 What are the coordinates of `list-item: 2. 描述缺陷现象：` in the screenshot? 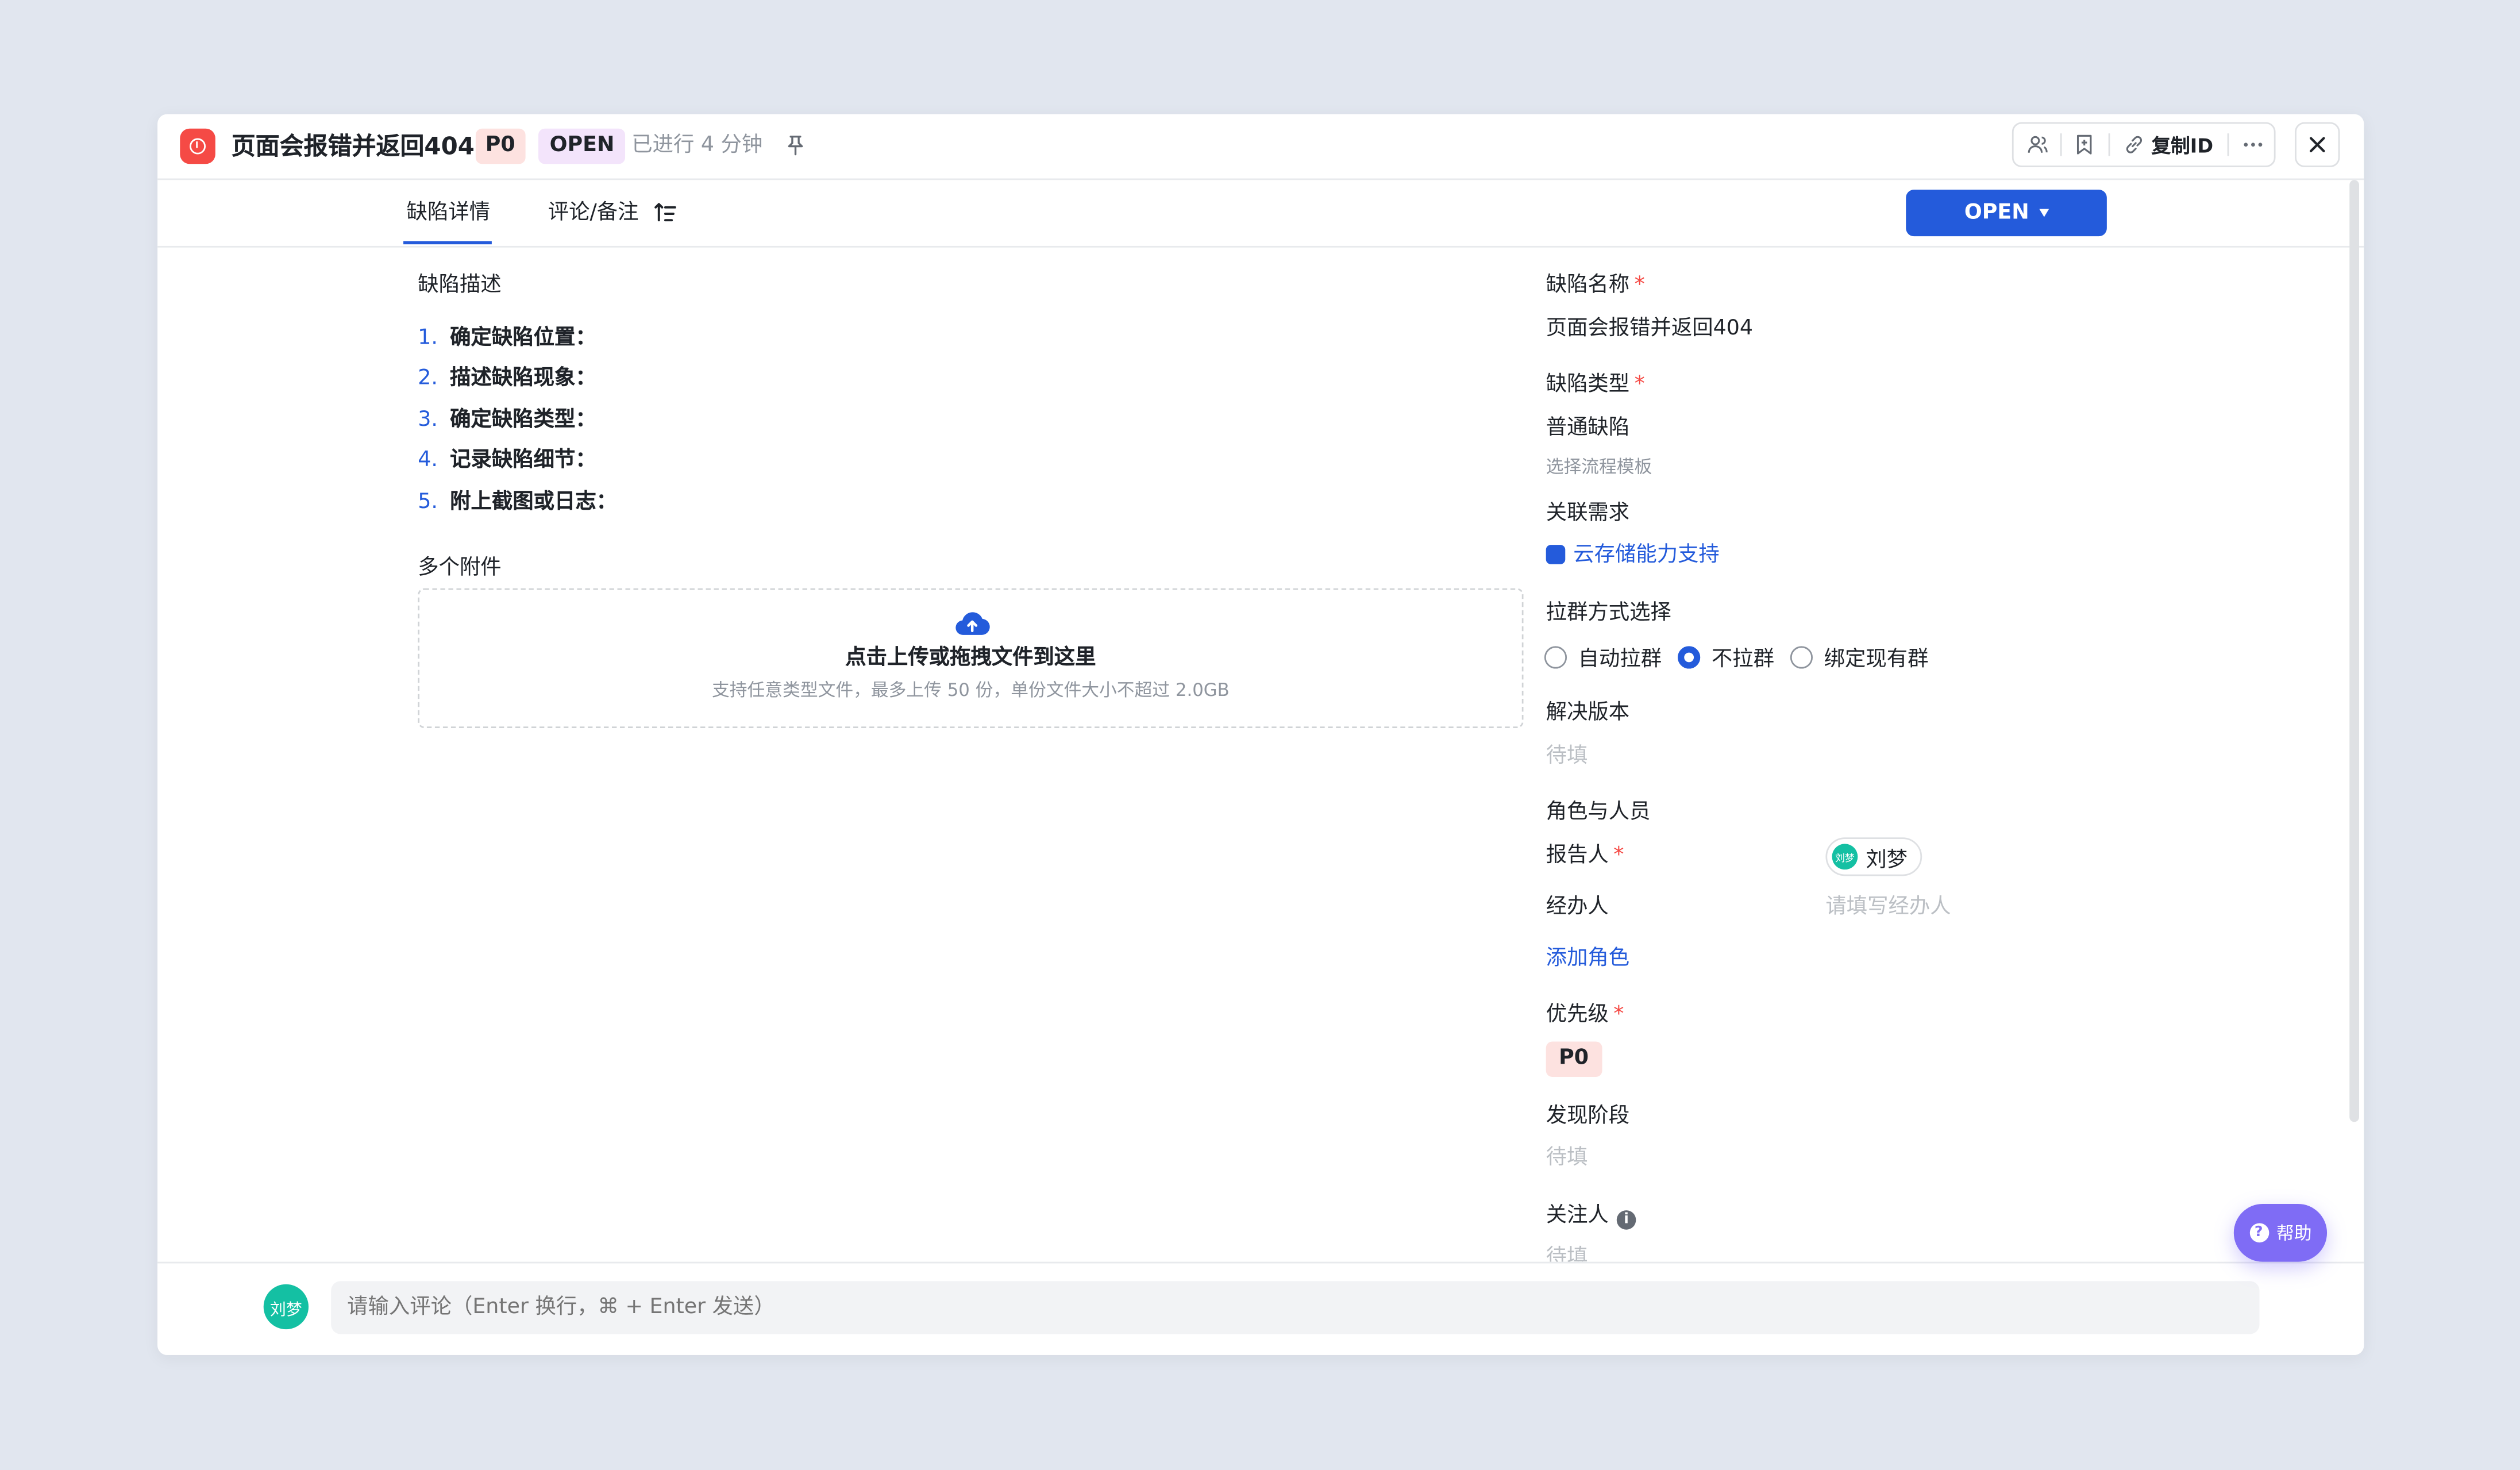 It's located at (517, 384).